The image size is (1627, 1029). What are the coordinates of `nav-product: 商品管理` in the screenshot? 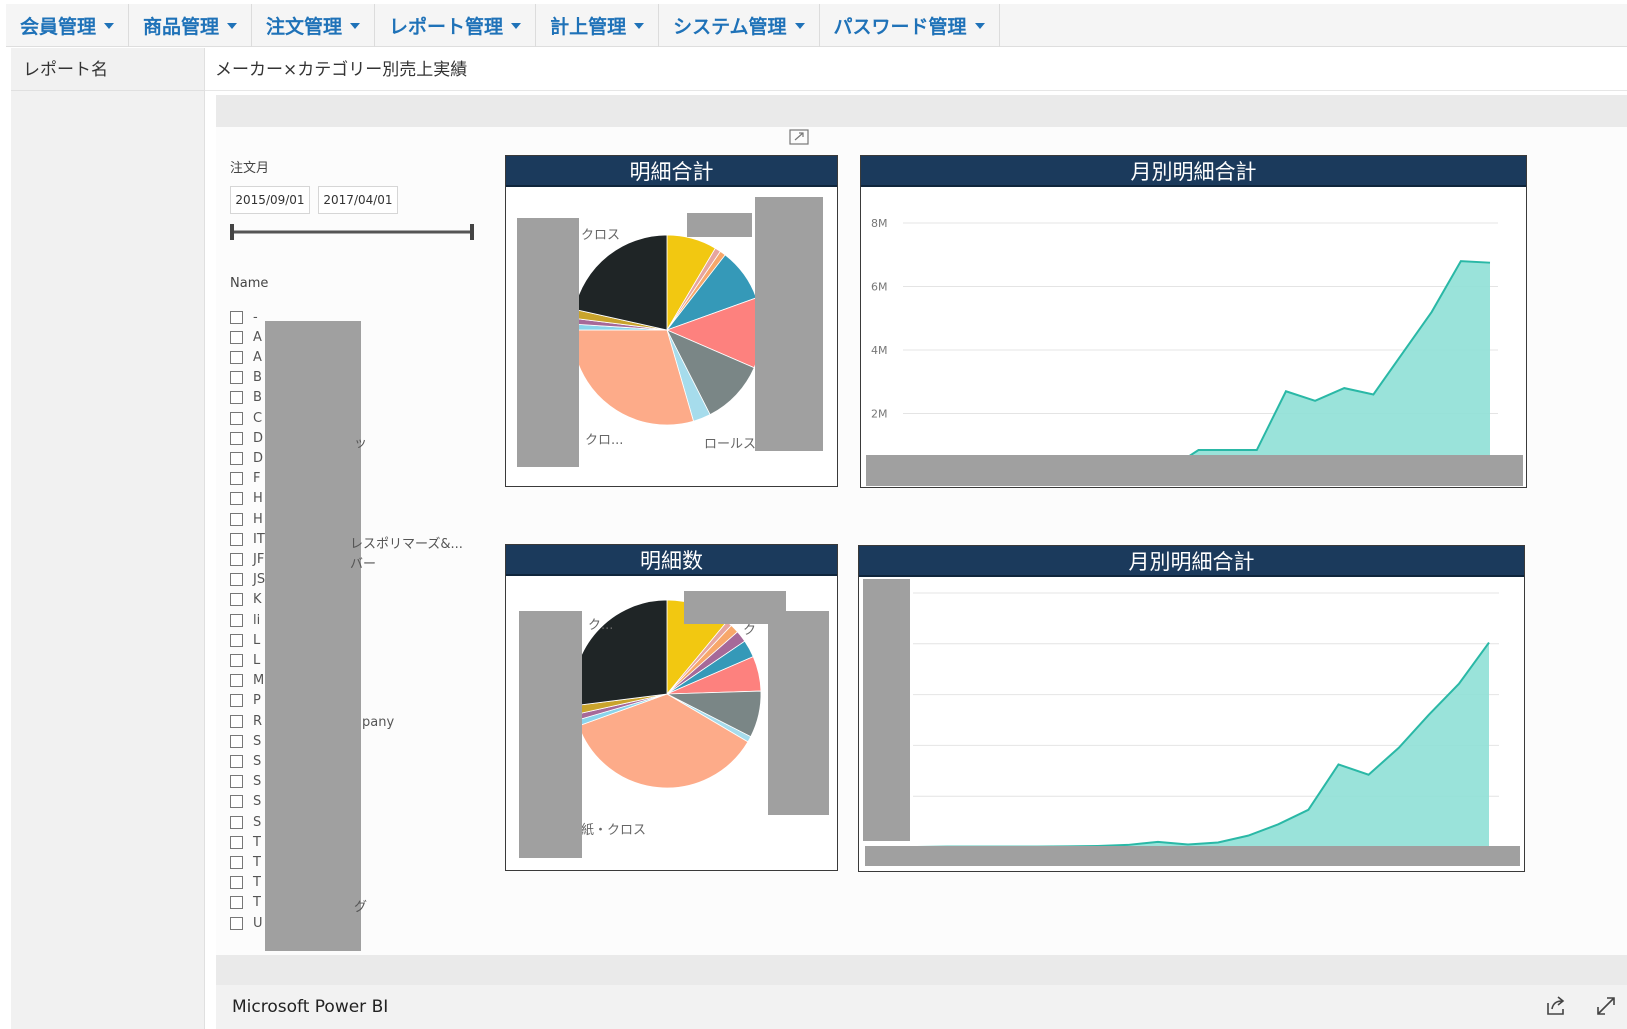 It's located at (191, 25).